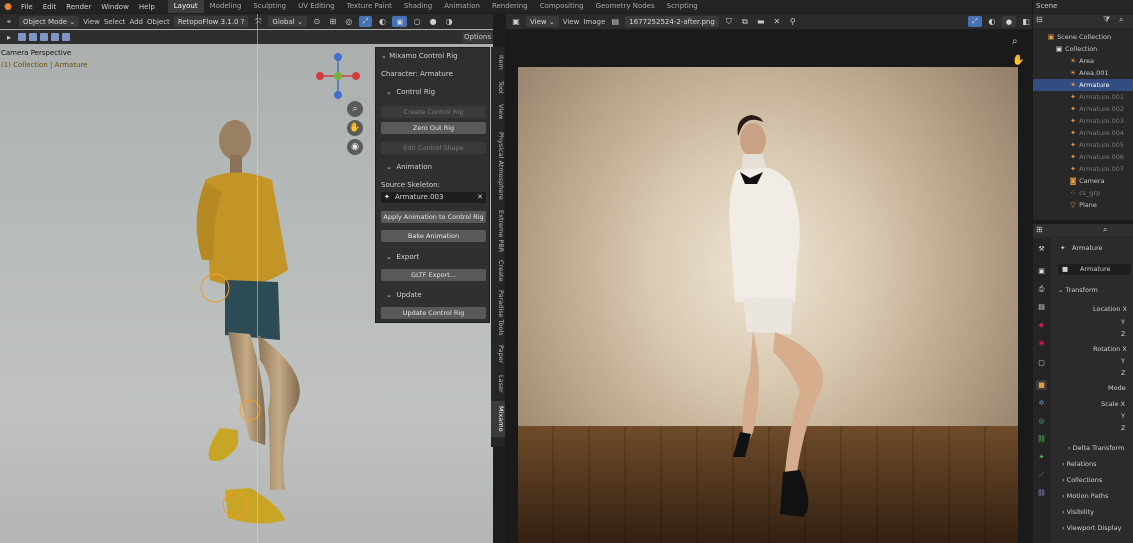 This screenshot has width=1133, height=543. What do you see at coordinates (1041, 271) in the screenshot?
I see `render-tab-icon: ▣` at bounding box center [1041, 271].